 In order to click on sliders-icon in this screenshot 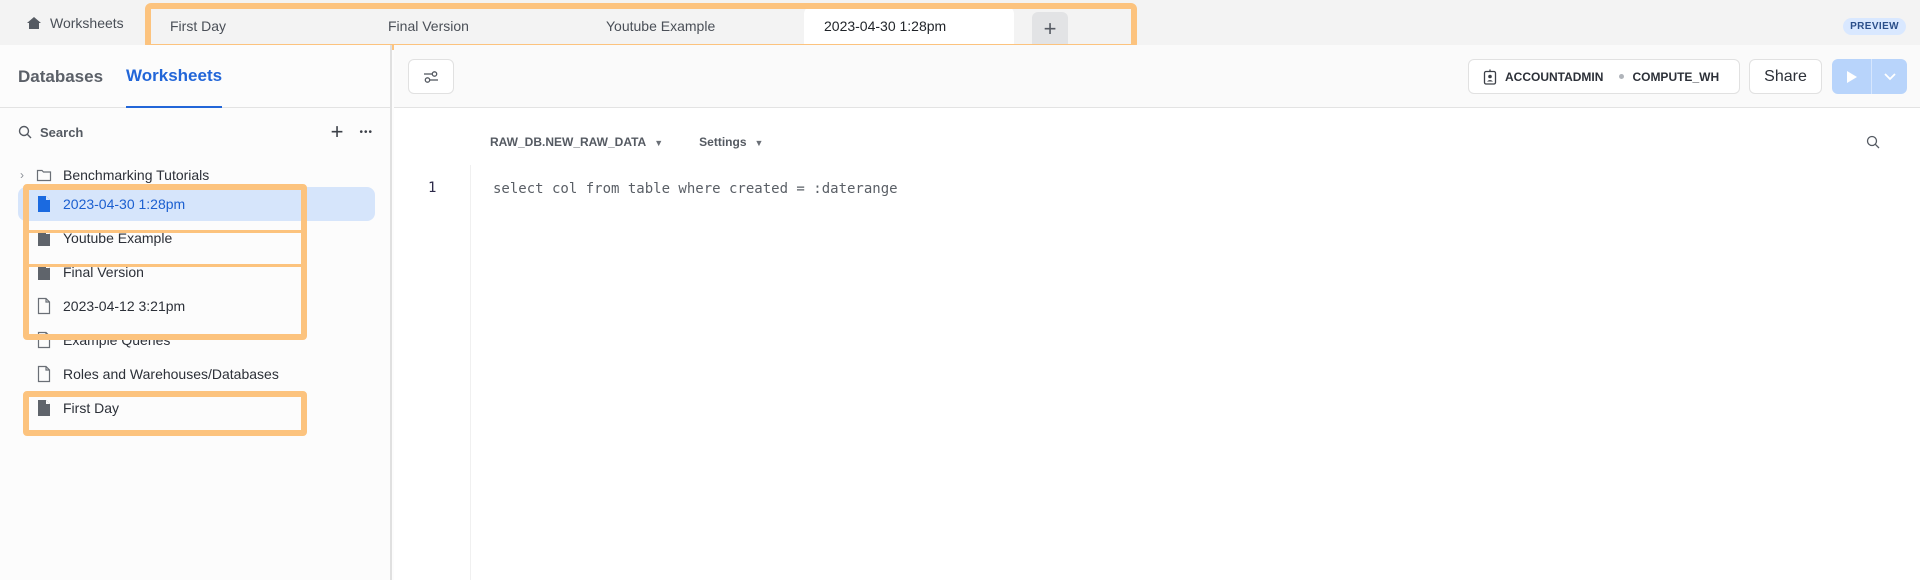, I will do `click(431, 76)`.